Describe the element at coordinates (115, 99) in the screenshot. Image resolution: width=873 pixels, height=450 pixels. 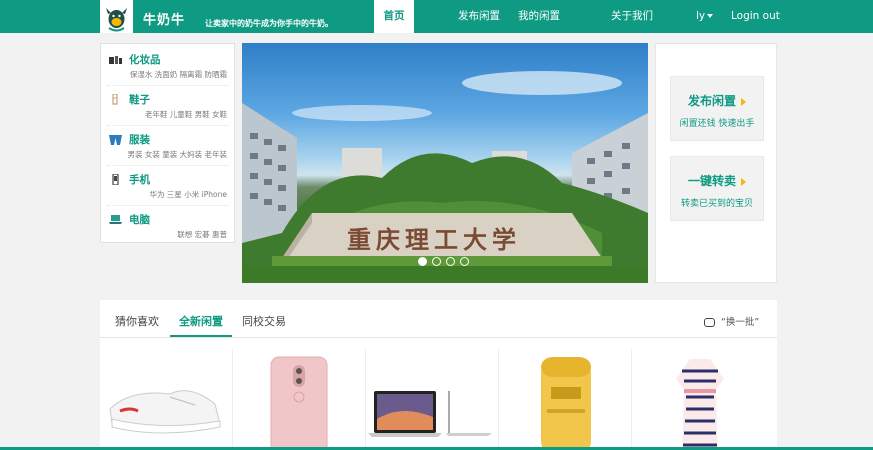
I see `shoe-icon` at that location.